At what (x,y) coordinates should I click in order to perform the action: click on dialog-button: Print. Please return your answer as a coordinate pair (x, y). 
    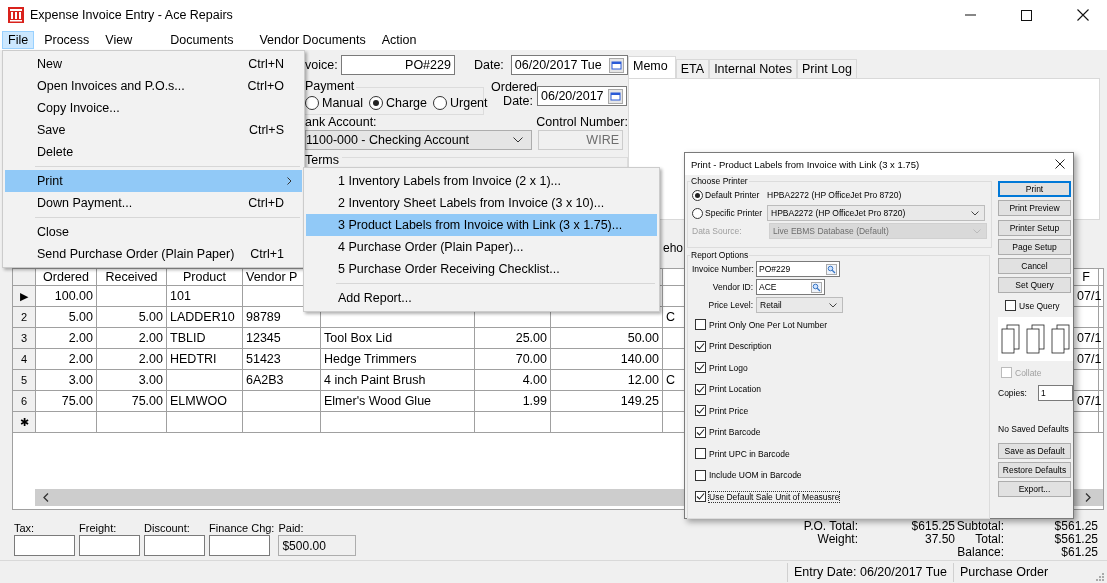
    Looking at the image, I should click on (1034, 189).